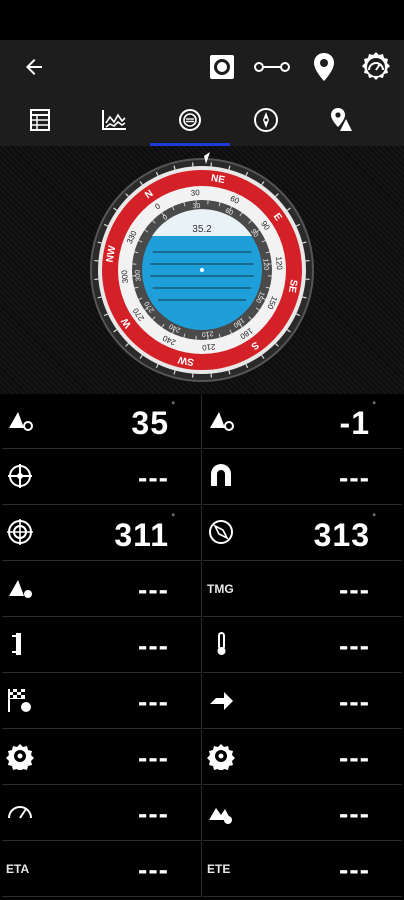 The height and width of the screenshot is (900, 404). I want to click on data-cell: TMG ---, so click(302, 589).